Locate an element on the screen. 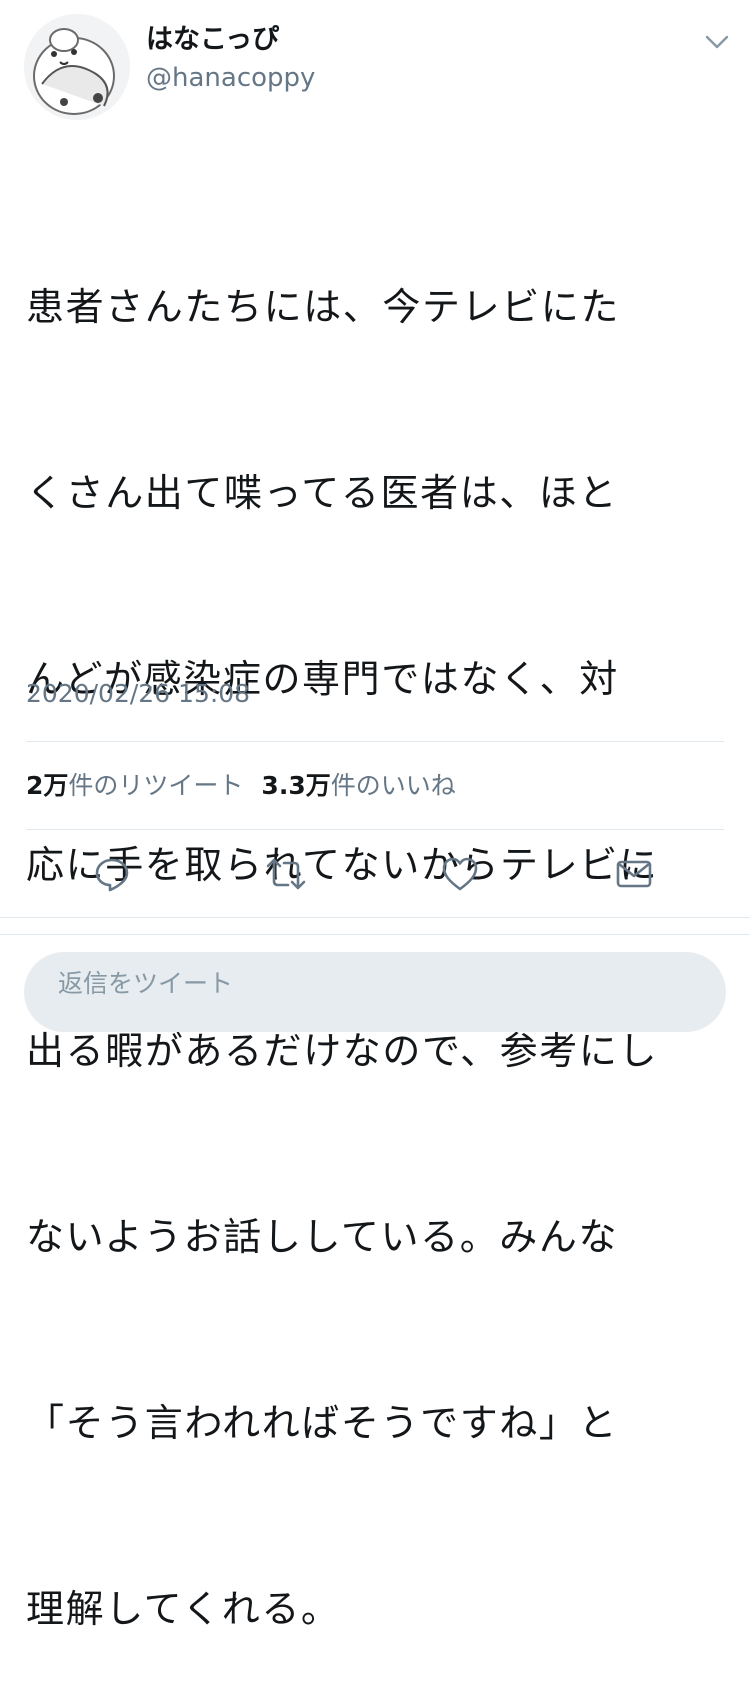 The height and width of the screenshot is (1702, 750). reply-placeholder: 返信をツイート is located at coordinates (145, 984).